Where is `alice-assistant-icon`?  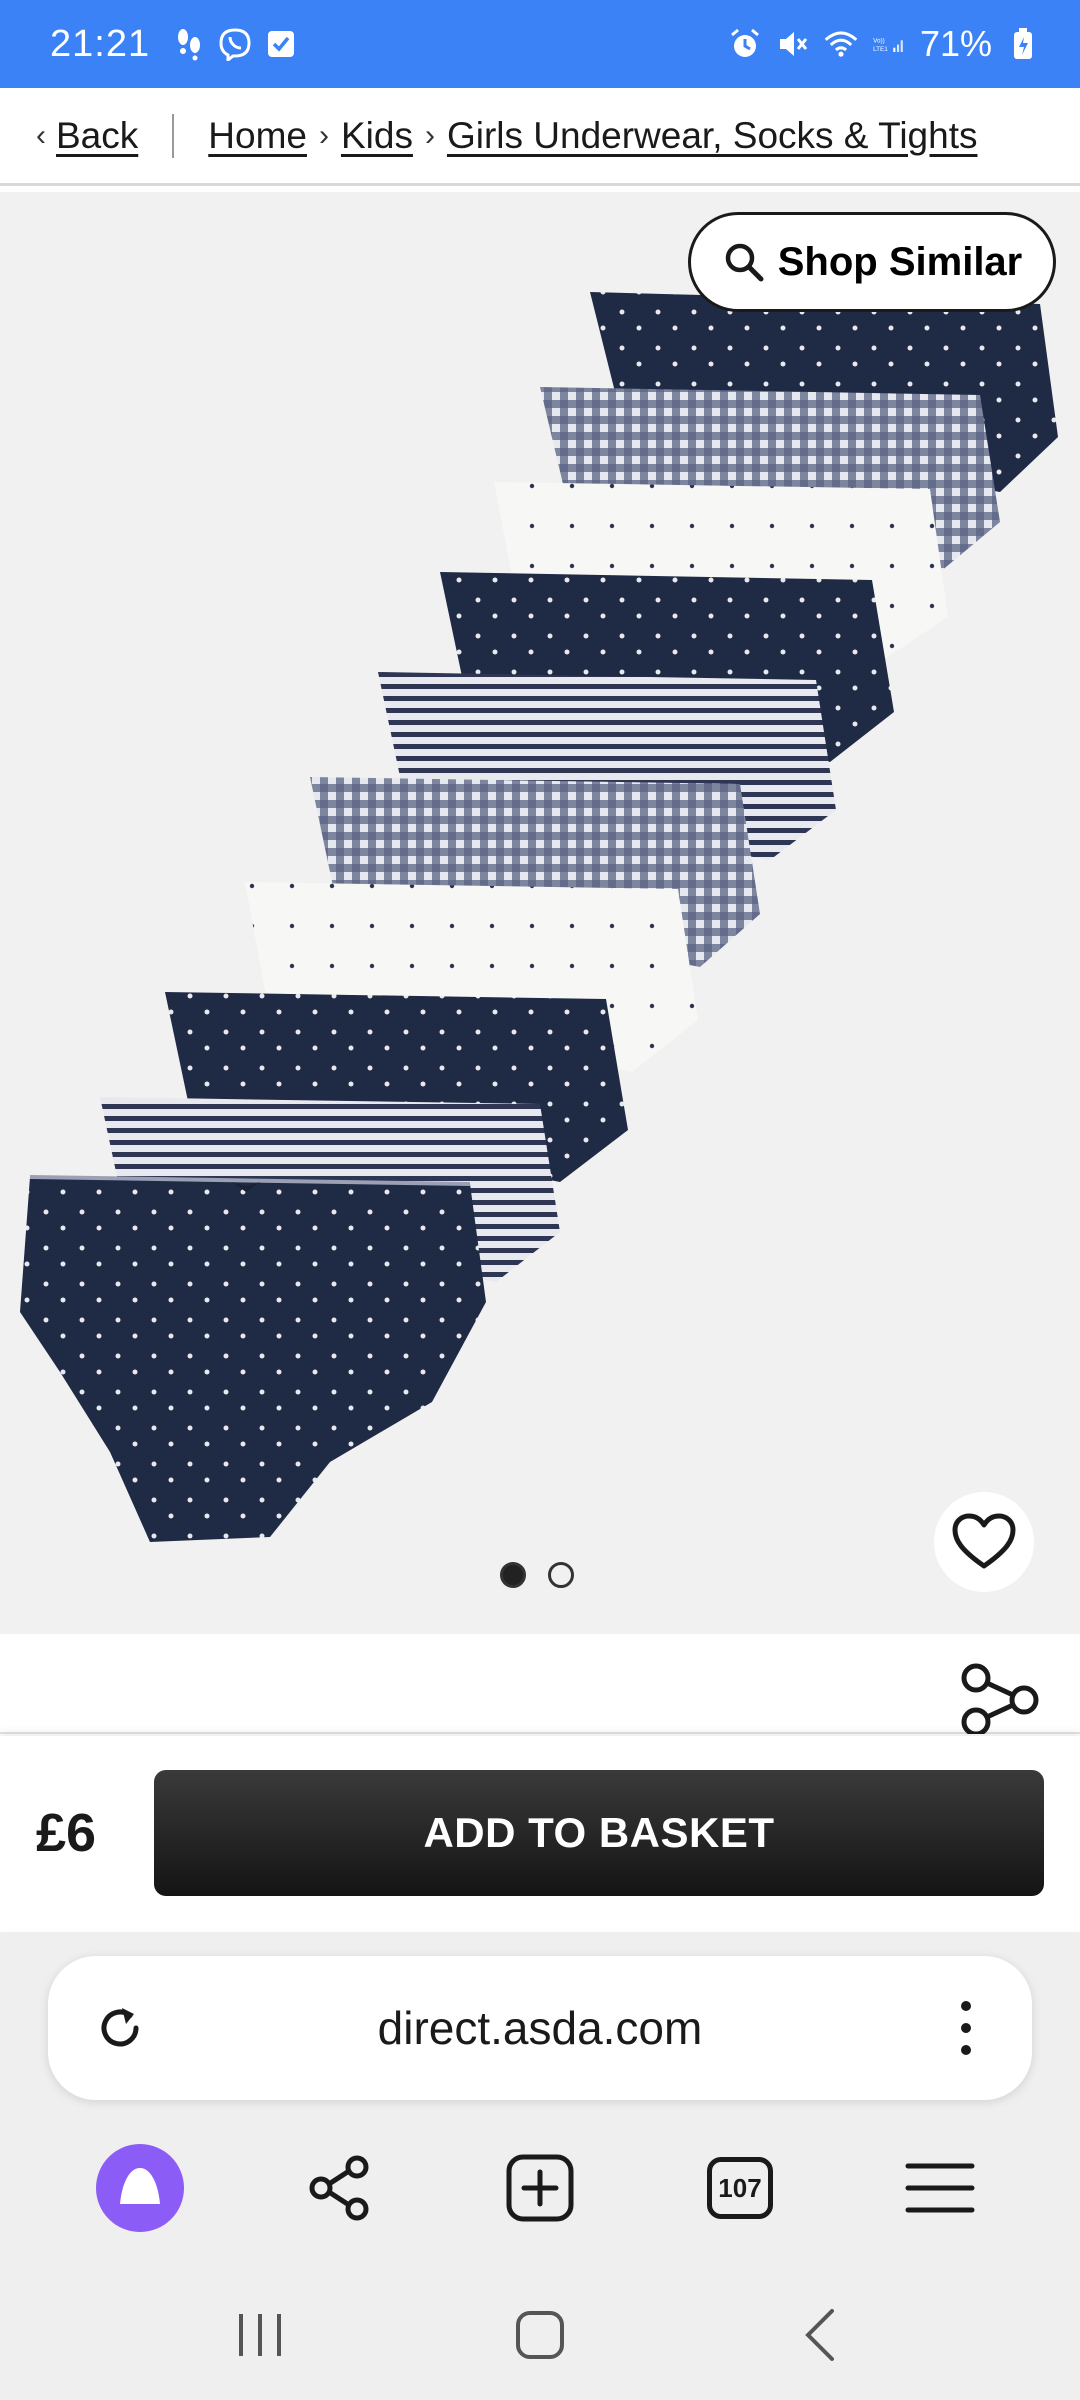 alice-assistant-icon is located at coordinates (140, 2188).